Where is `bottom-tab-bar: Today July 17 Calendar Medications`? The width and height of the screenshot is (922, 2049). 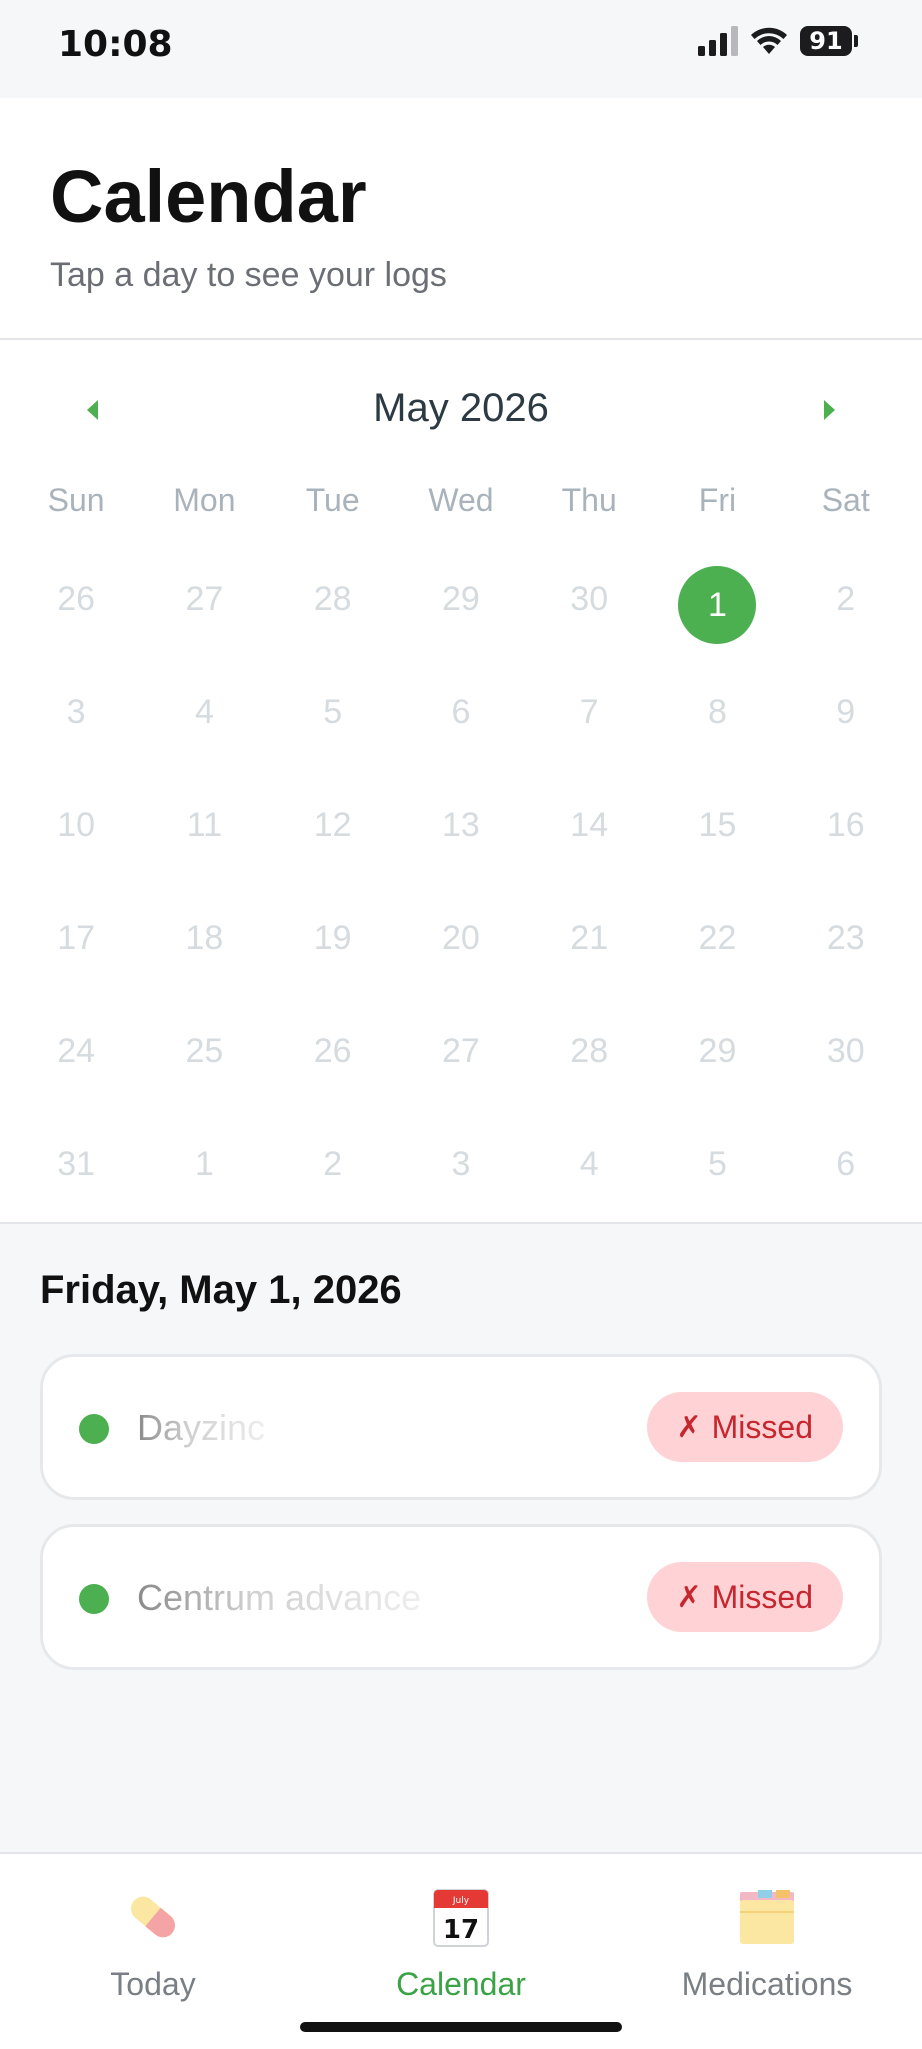 bottom-tab-bar: Today July 17 Calendar Medications is located at coordinates (461, 1950).